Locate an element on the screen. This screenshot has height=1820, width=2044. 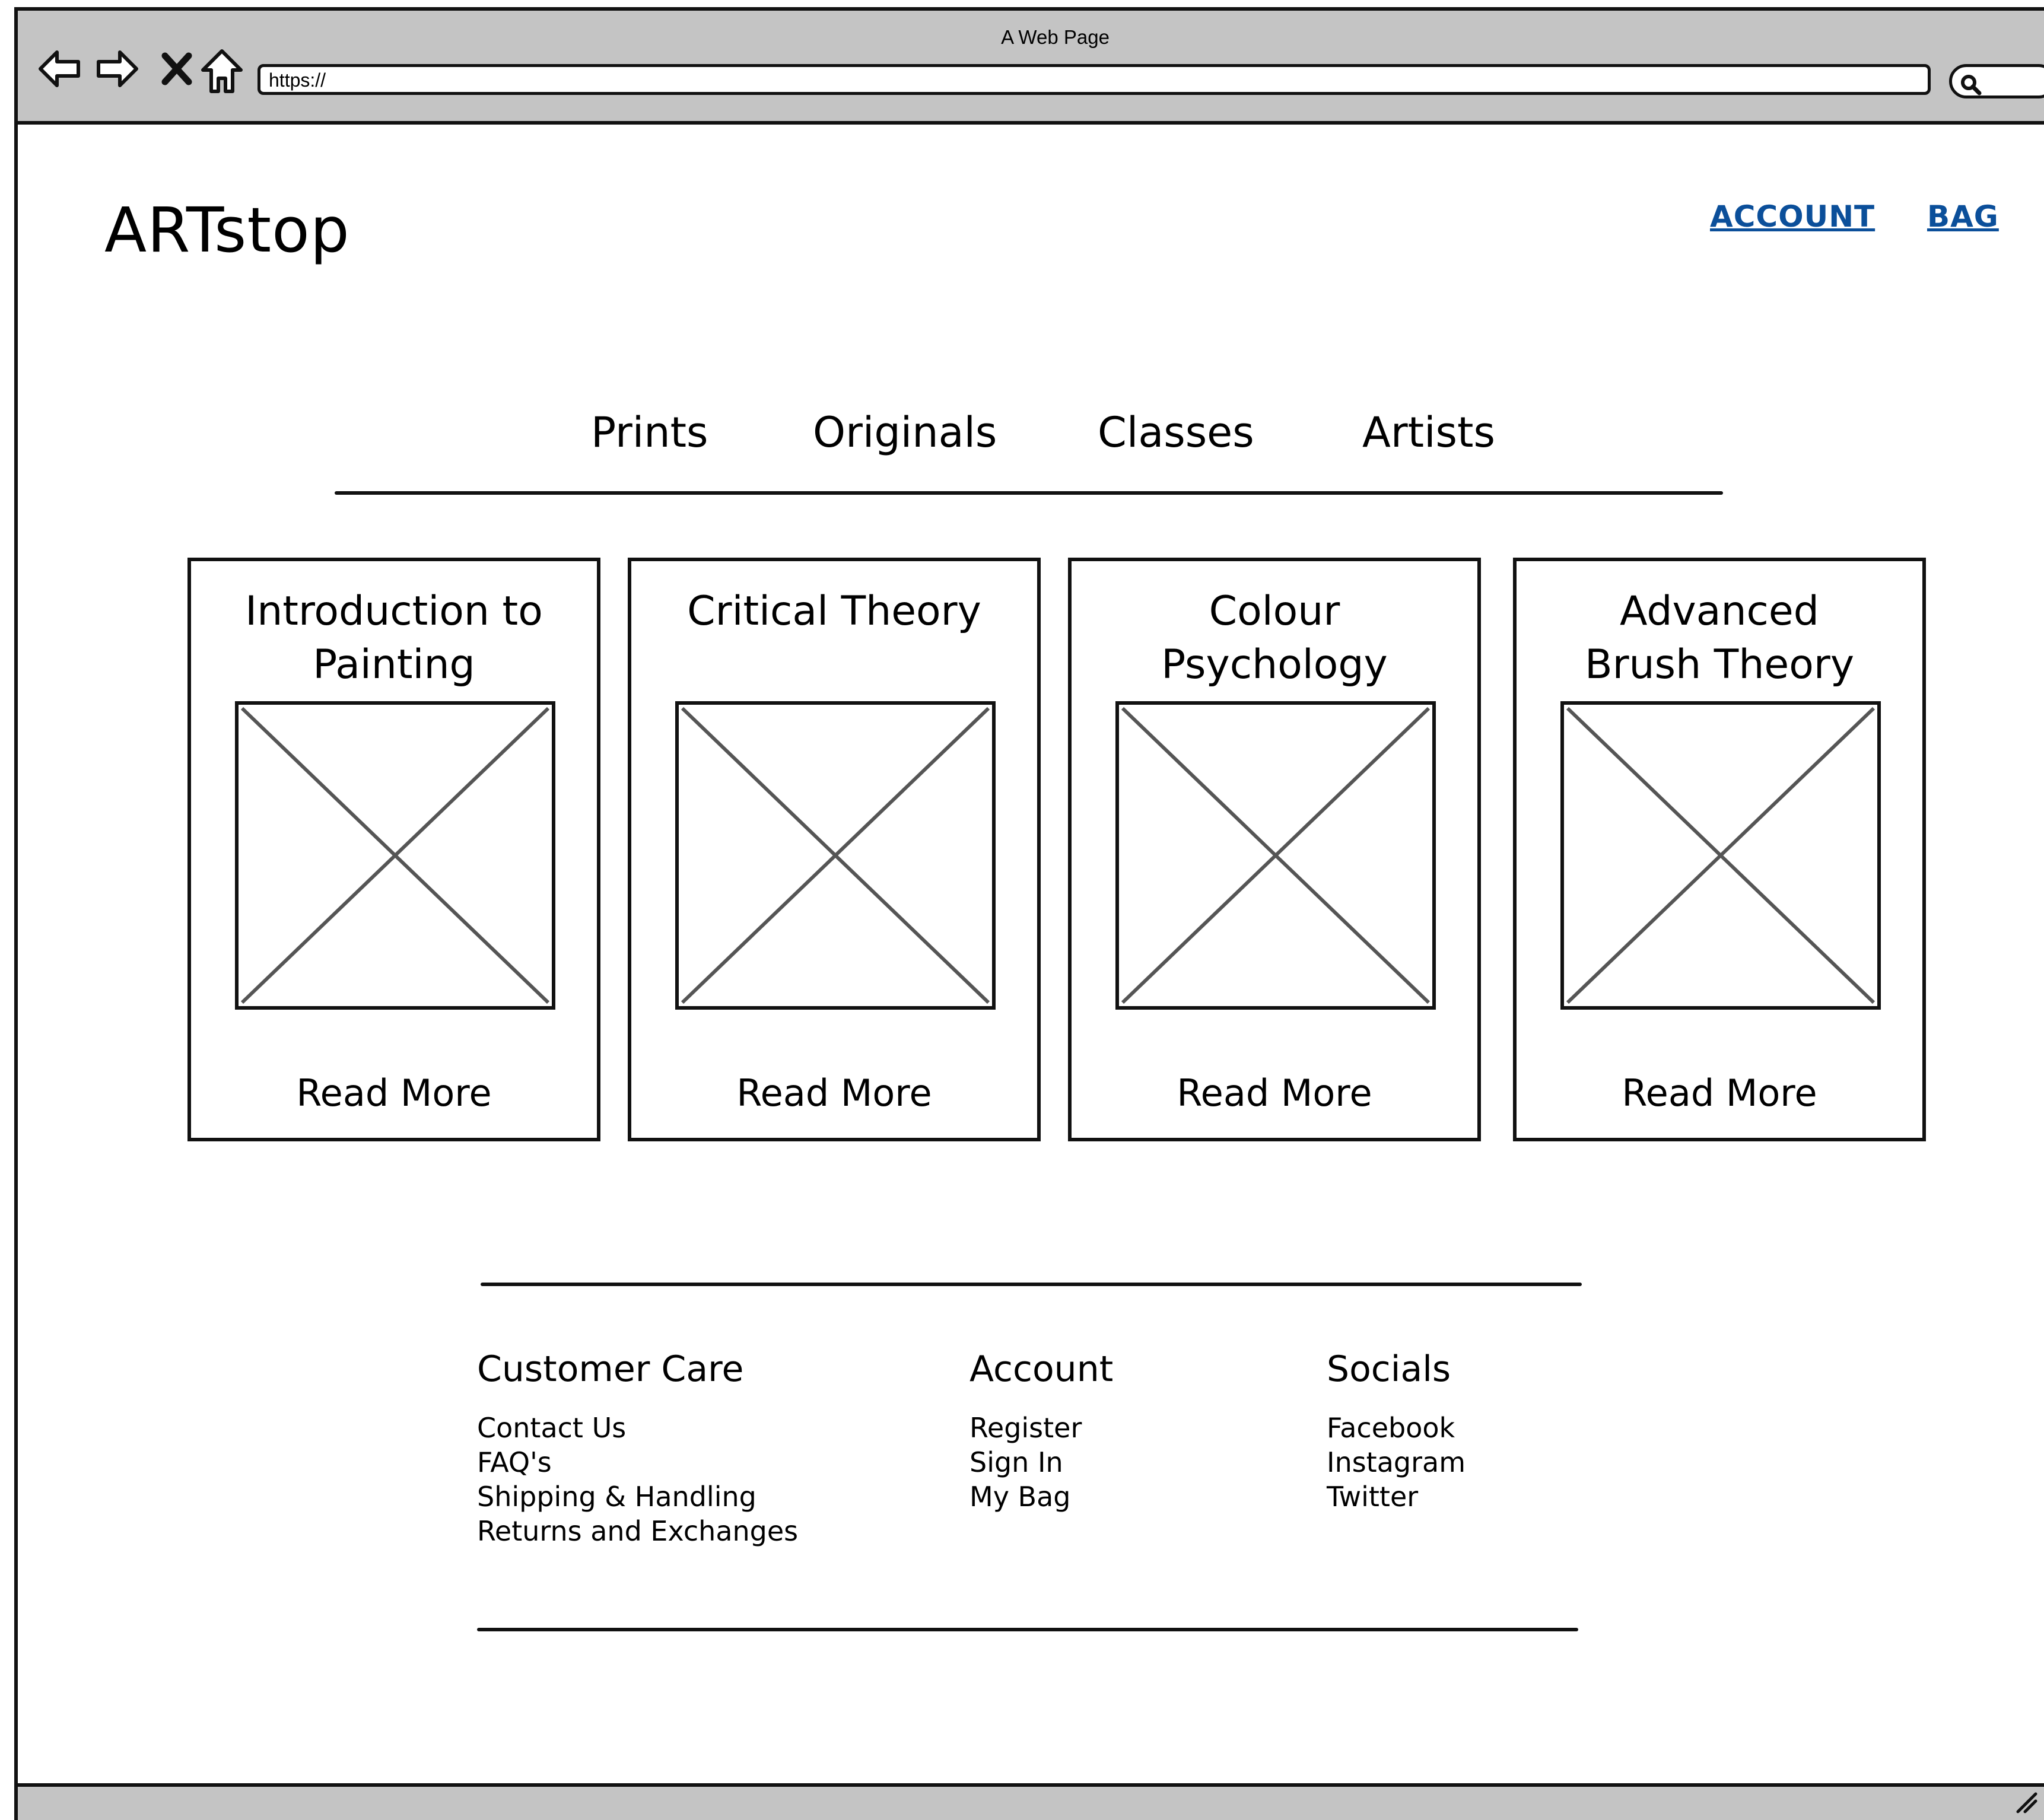
footer-link-shipping: Shipping & Handling is located at coordinates (637, 1496).